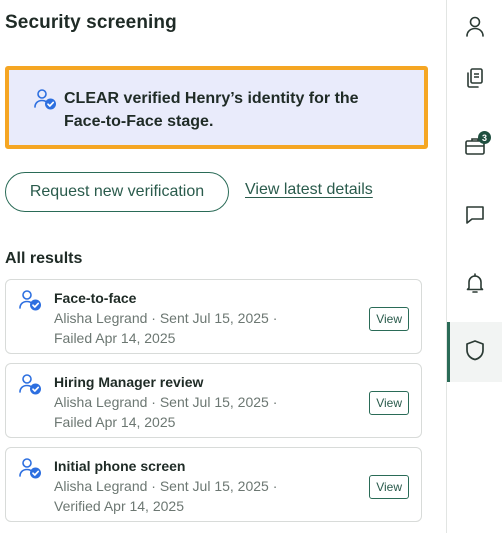 Image resolution: width=502 pixels, height=533 pixels. Describe the element at coordinates (119, 506) in the screenshot. I see `result-status: Verified Apr 14, 2025` at that location.